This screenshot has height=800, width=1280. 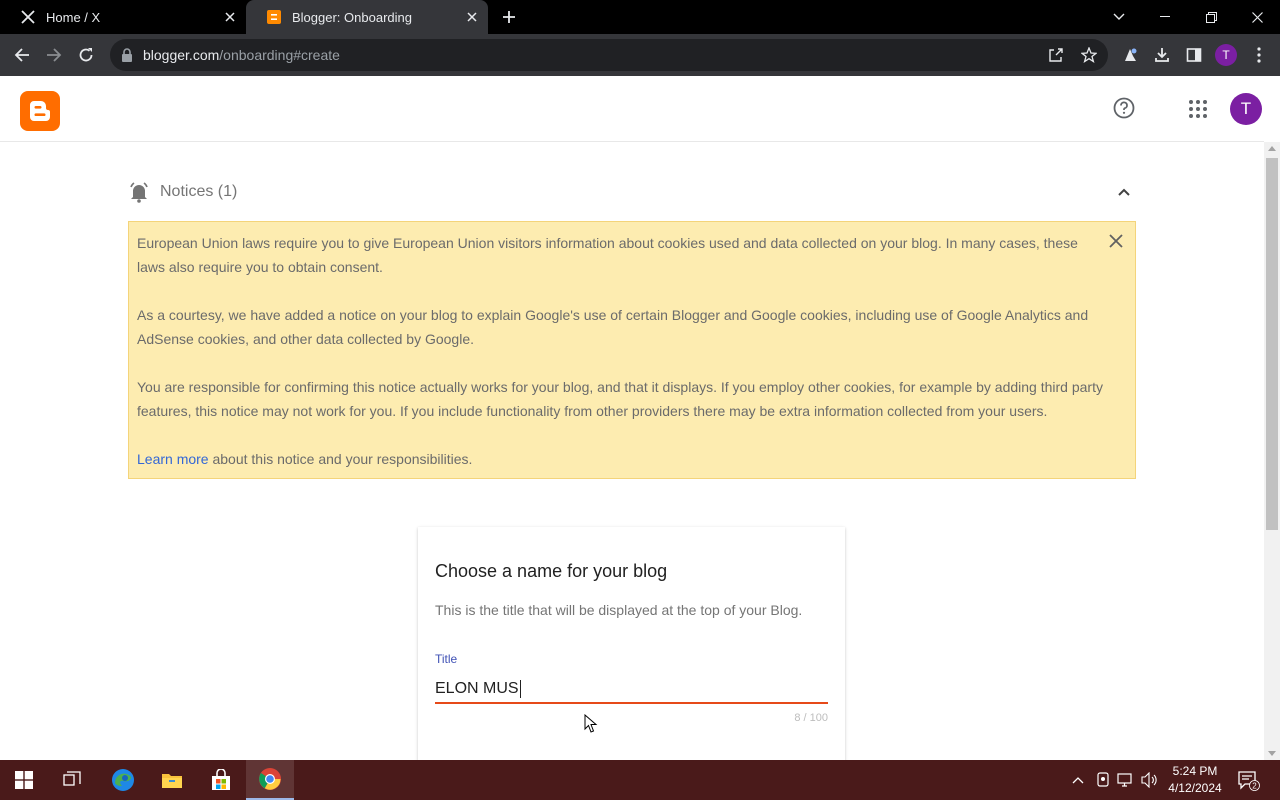 I want to click on page-scrollbar, so click(x=1272, y=451).